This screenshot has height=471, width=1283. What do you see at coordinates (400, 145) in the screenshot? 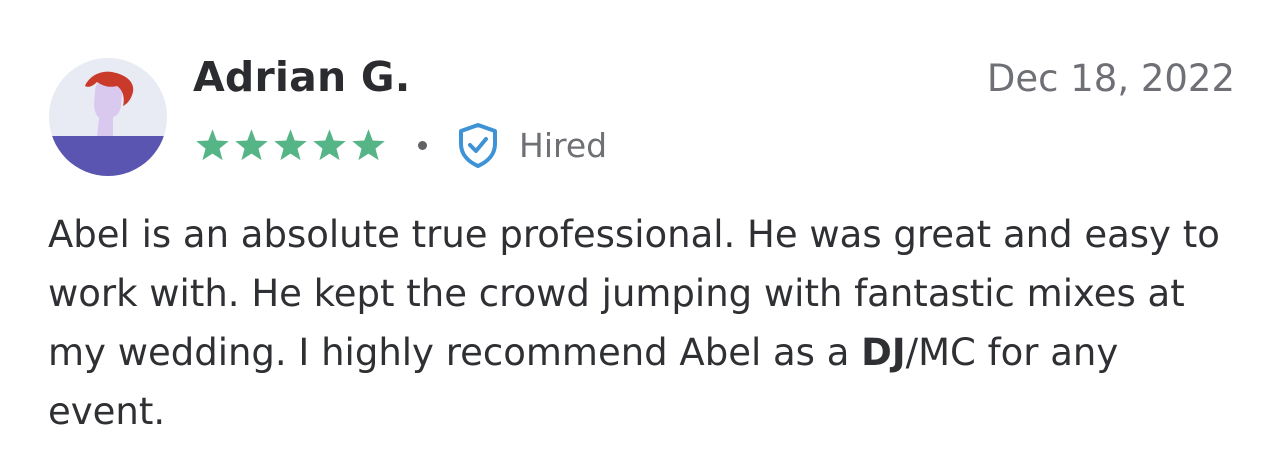
I see `review-meta: Hired` at bounding box center [400, 145].